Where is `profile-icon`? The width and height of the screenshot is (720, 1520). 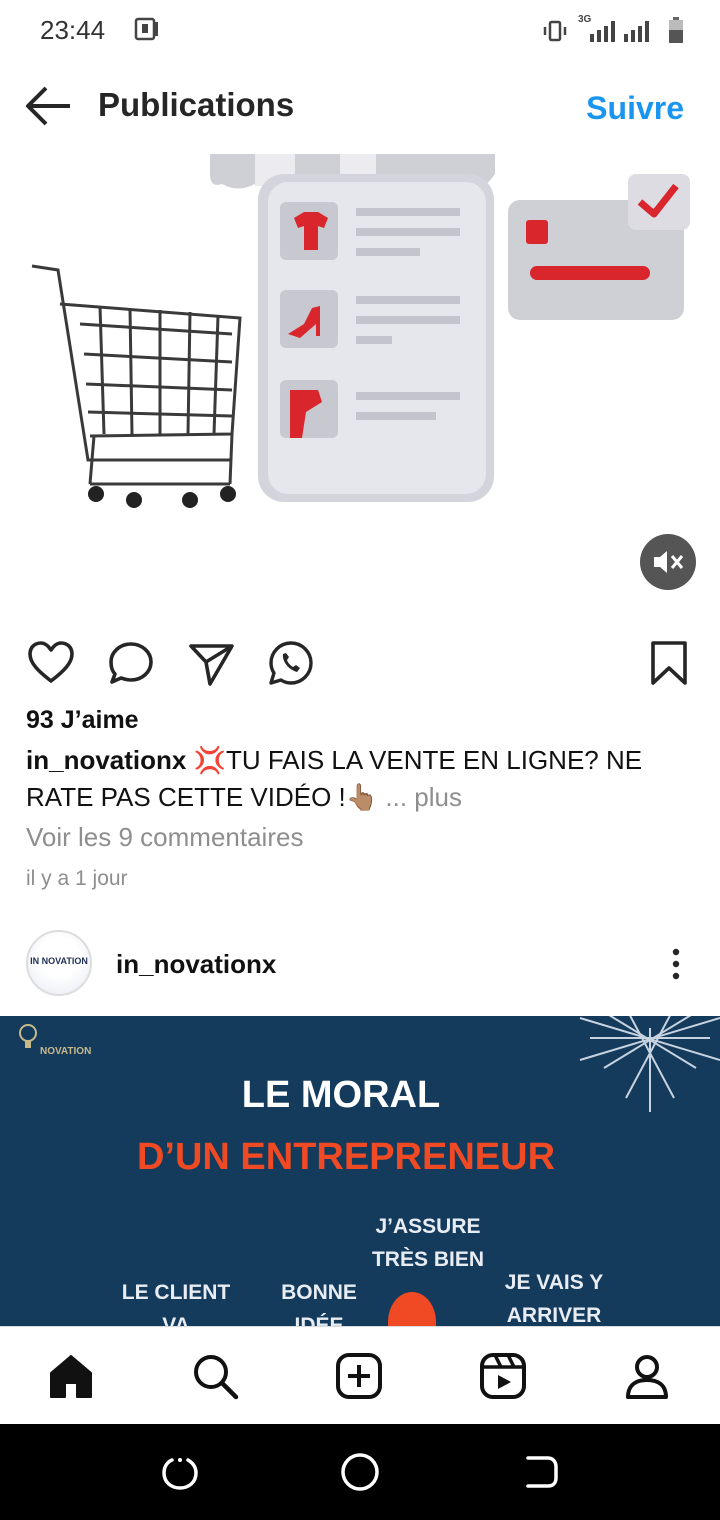
profile-icon is located at coordinates (647, 1376).